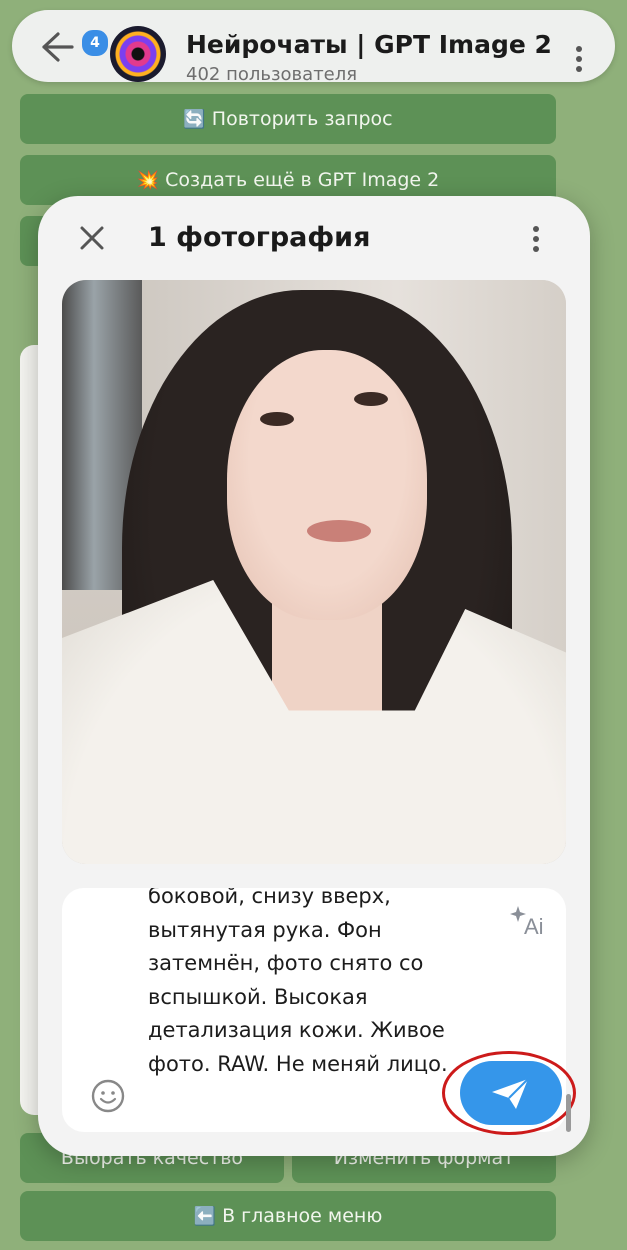  I want to click on ai-label: Ai, so click(534, 926).